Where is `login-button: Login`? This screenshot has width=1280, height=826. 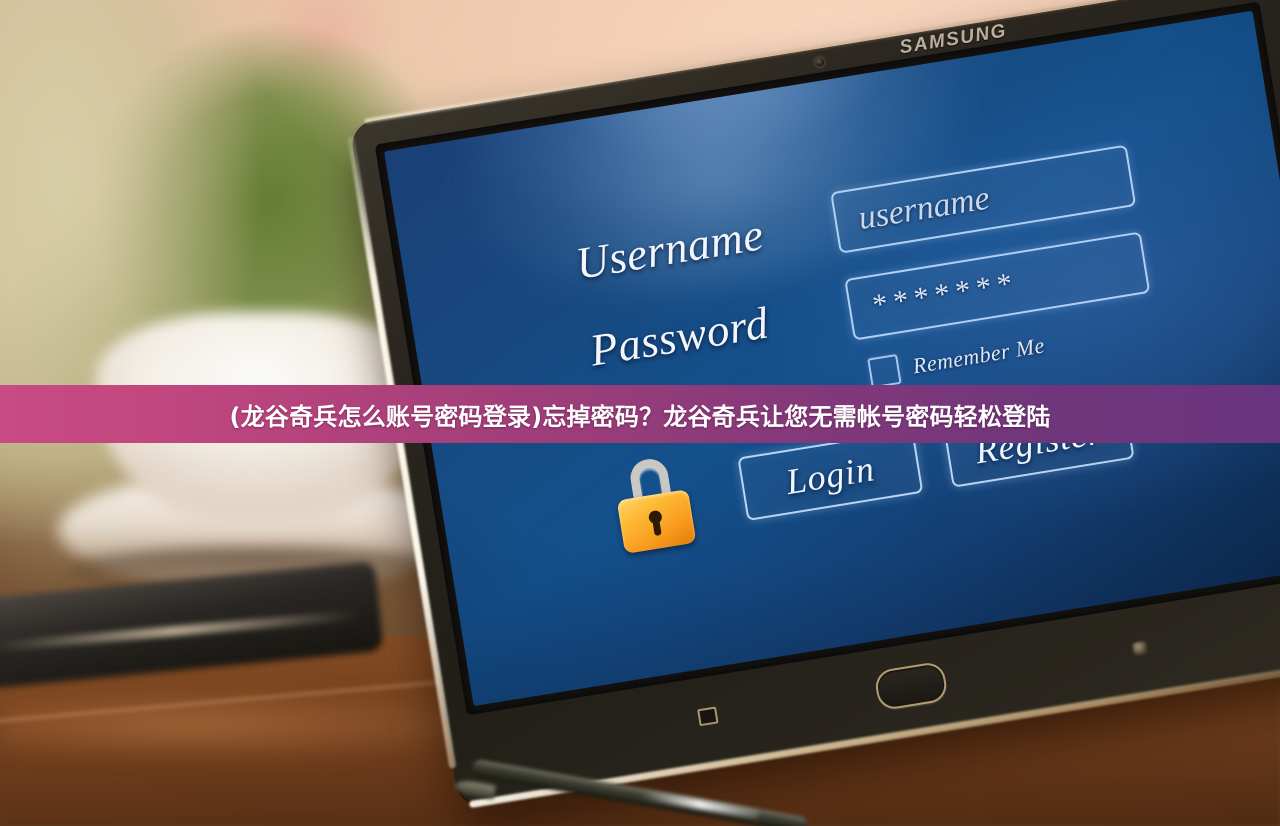
login-button: Login is located at coordinates (830, 475).